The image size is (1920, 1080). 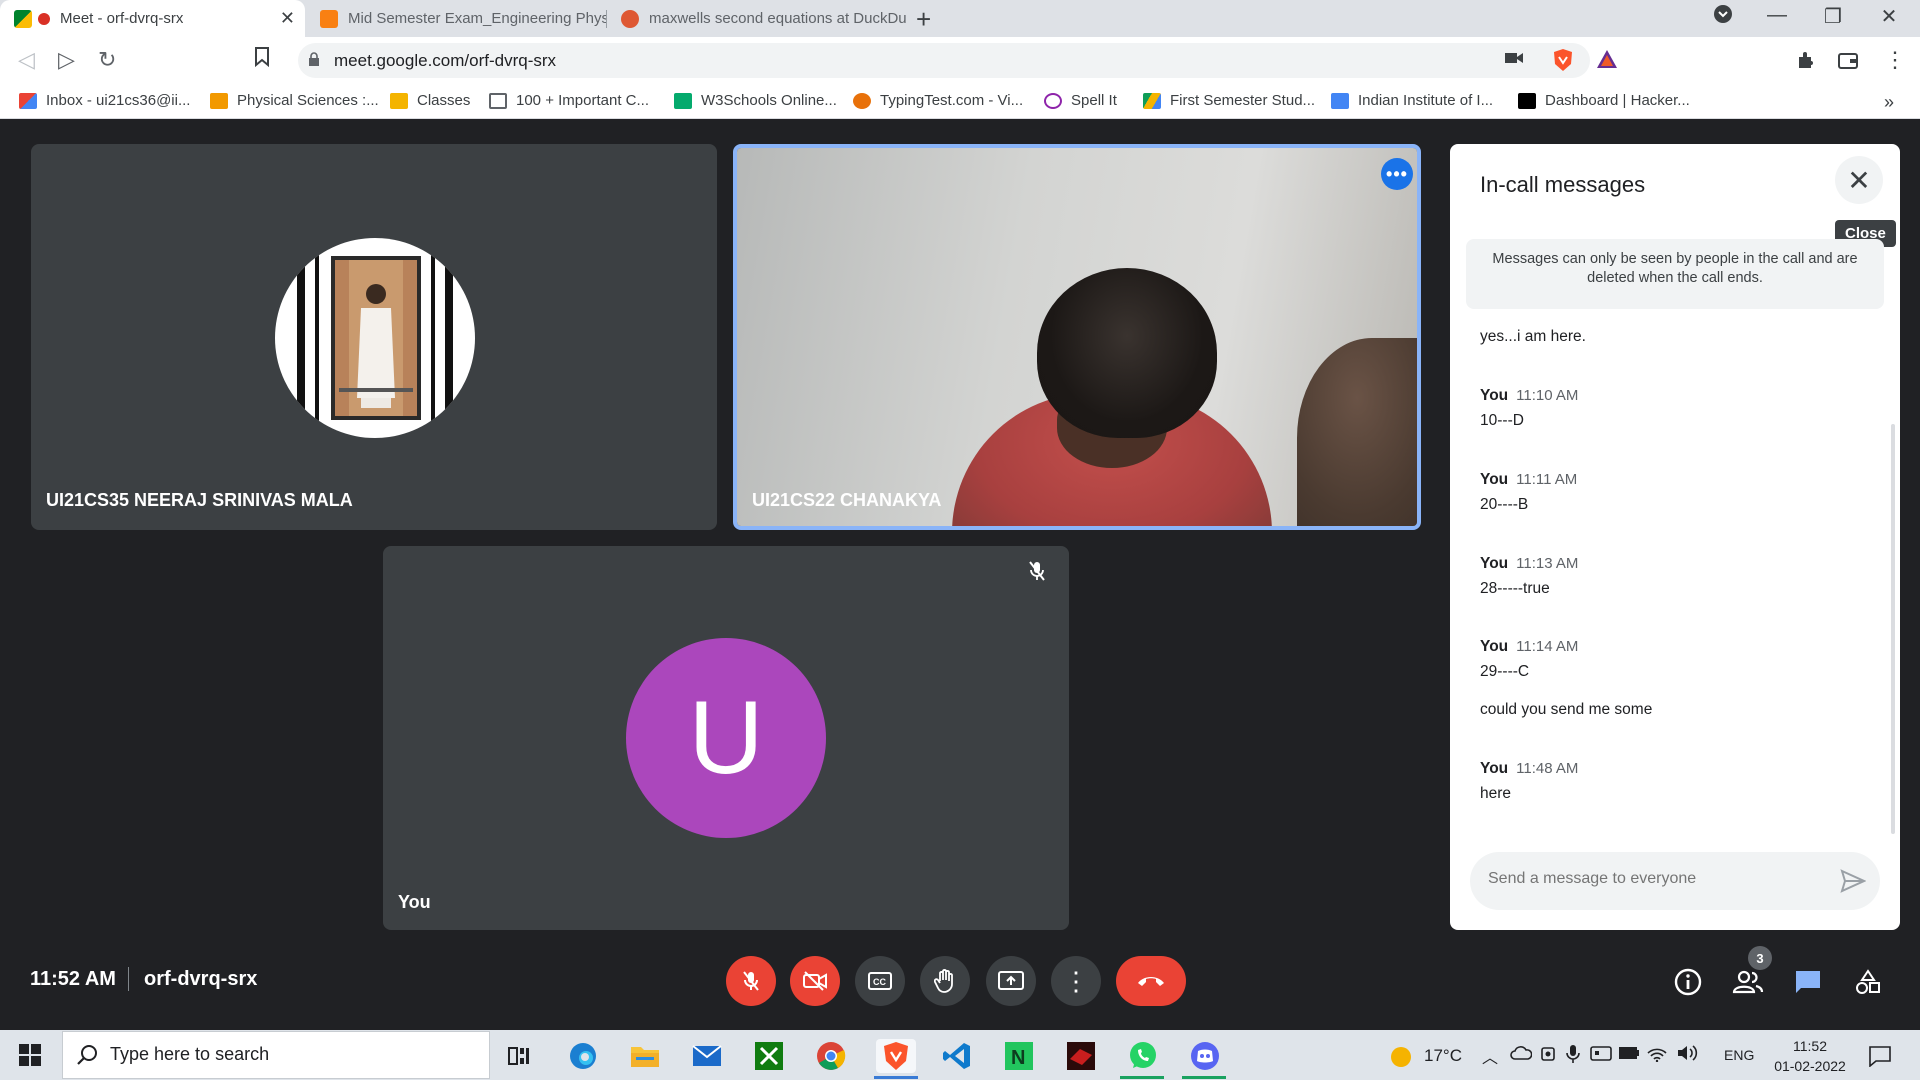 What do you see at coordinates (1563, 62) in the screenshot?
I see `brave-shield-icon` at bounding box center [1563, 62].